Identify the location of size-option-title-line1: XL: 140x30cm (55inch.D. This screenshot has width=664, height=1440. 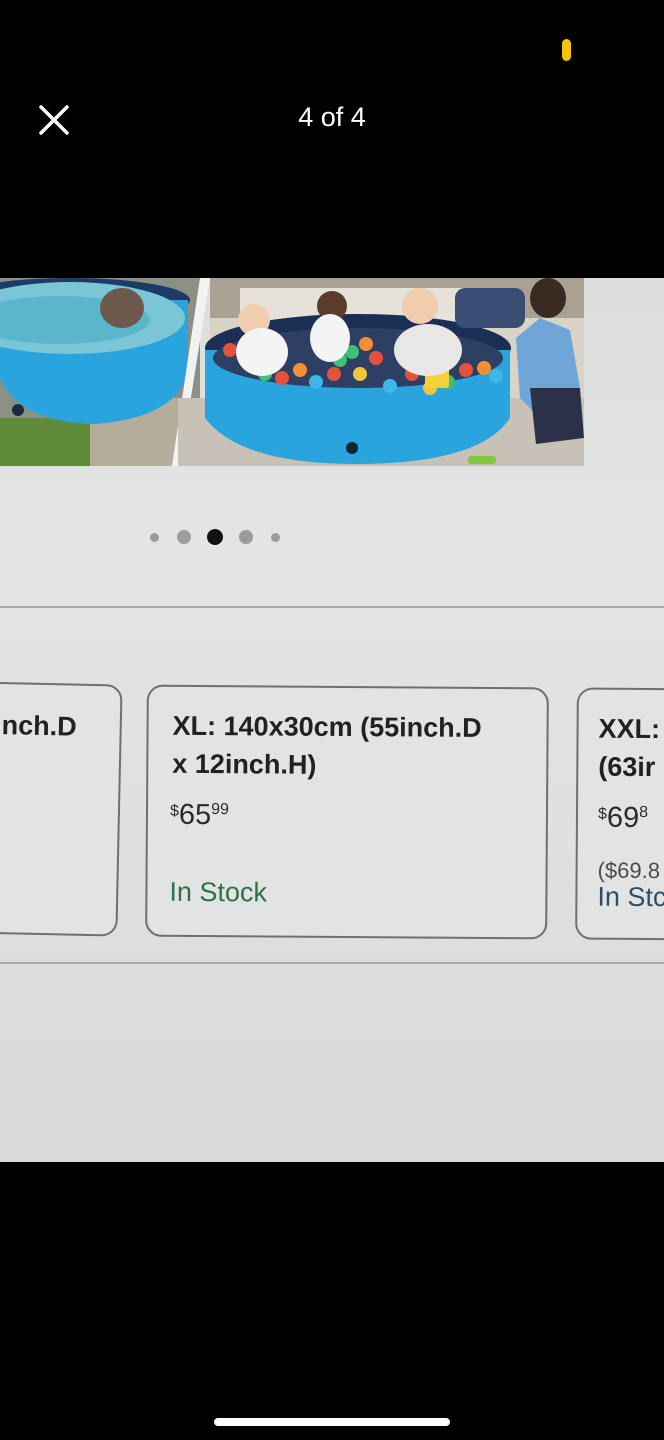
(327, 726).